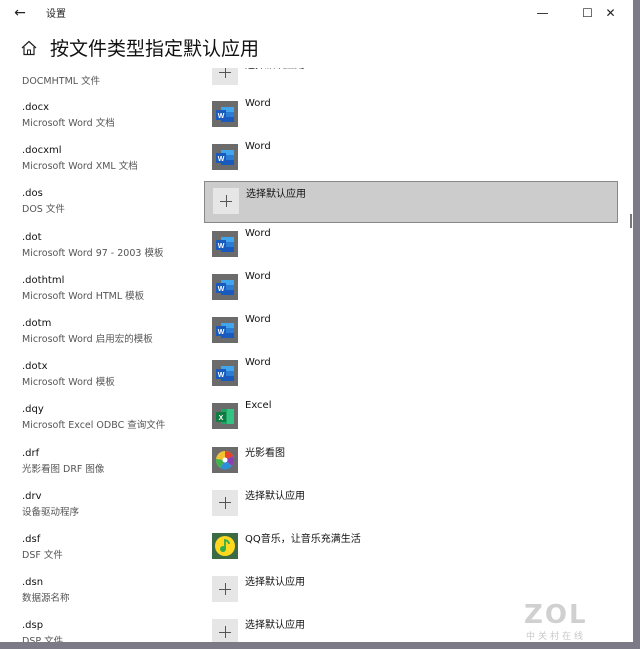 Image resolution: width=640 pixels, height=649 pixels. I want to click on file-extension: .dos, so click(32, 194).